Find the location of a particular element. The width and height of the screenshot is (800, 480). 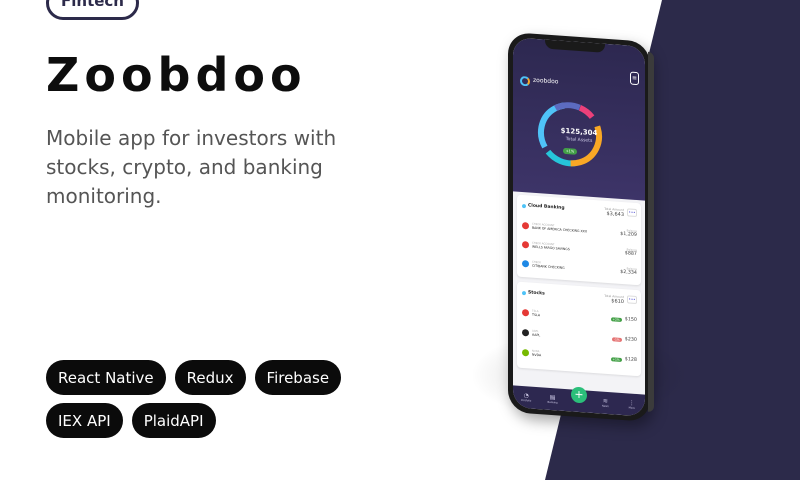

phone-edge is located at coordinates (651, 232).